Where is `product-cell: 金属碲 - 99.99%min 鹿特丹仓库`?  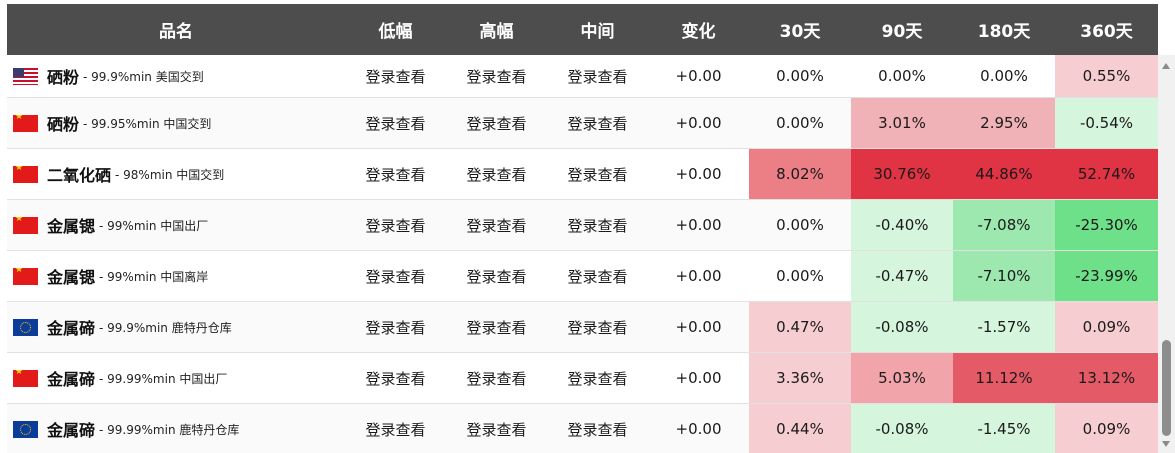
product-cell: 金属碲 - 99.99%min 鹿特丹仓库 is located at coordinates (176, 428).